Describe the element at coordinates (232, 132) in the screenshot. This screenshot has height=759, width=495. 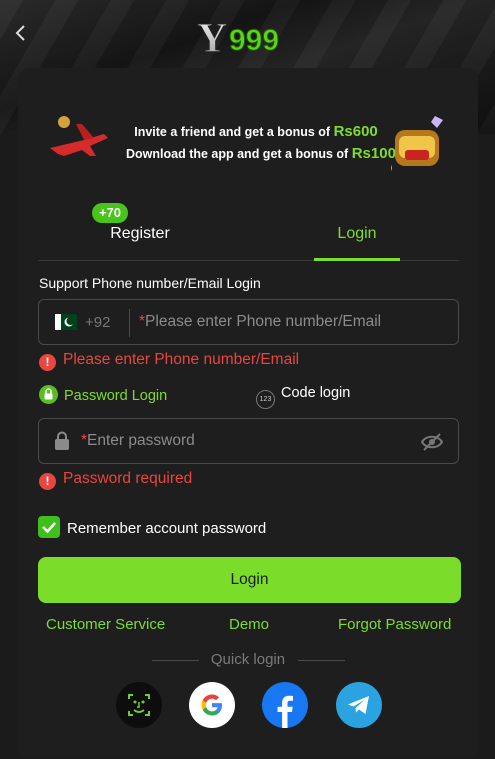
I see `banner-line1-text: Invite a friend and get a bonus of` at that location.